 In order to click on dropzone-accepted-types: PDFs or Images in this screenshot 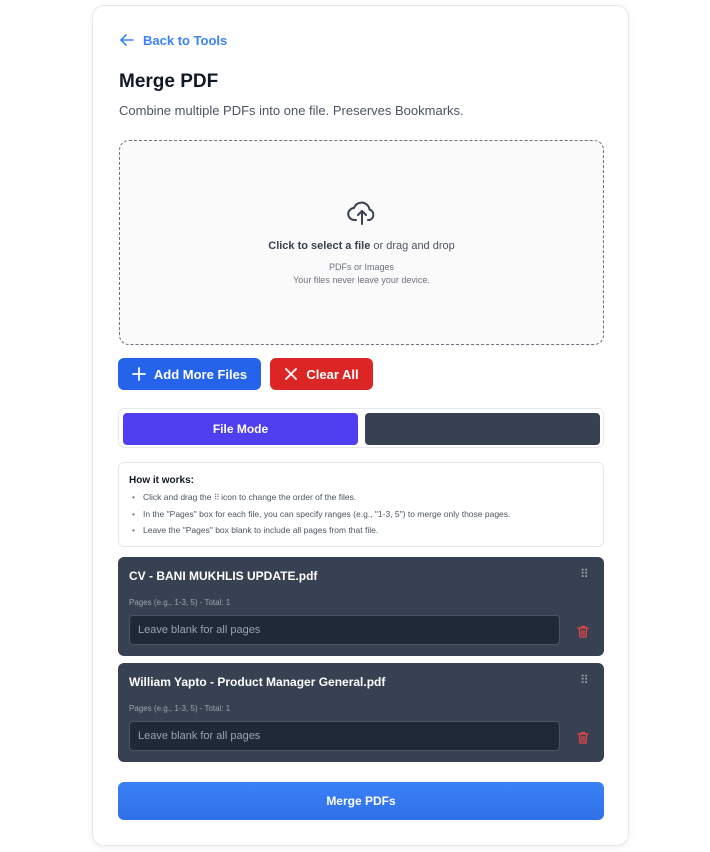, I will do `click(361, 267)`.